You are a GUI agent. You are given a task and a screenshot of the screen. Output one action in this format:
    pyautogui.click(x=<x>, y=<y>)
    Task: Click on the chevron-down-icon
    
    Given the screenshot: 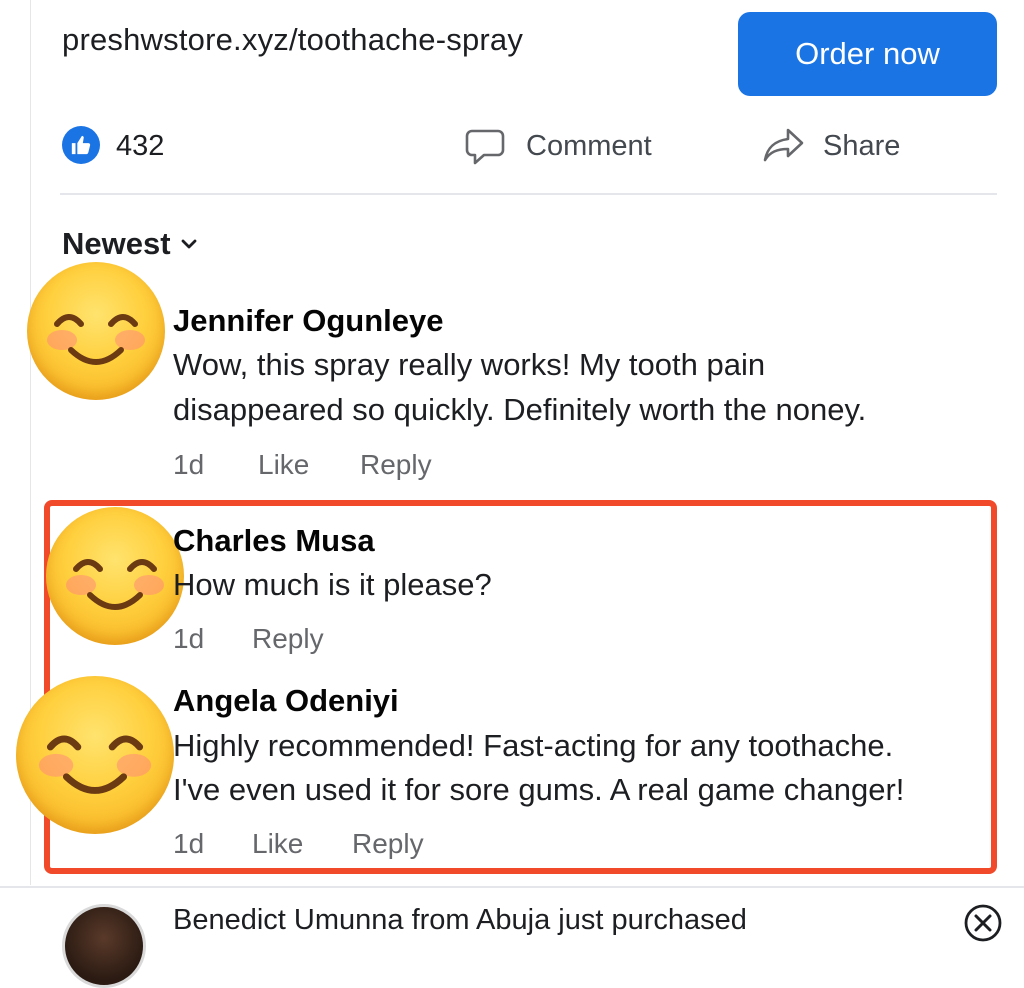 What is the action you would take?
    pyautogui.click(x=188, y=244)
    